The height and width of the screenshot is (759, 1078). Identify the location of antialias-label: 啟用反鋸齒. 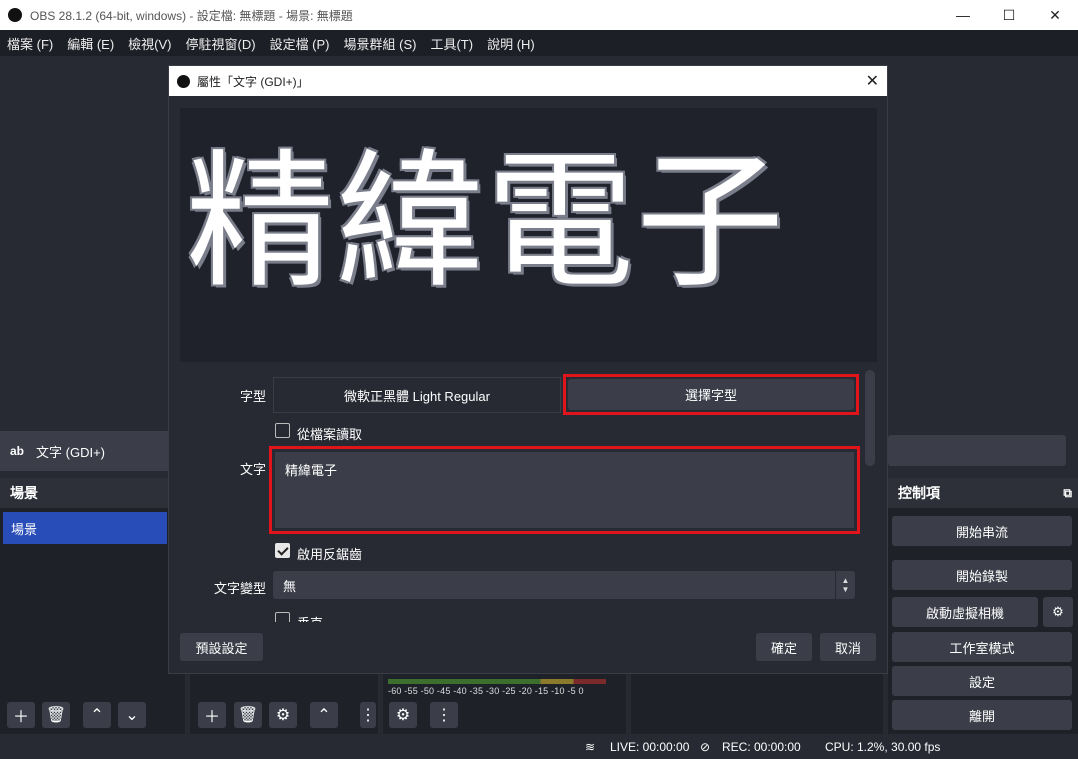
(330, 554).